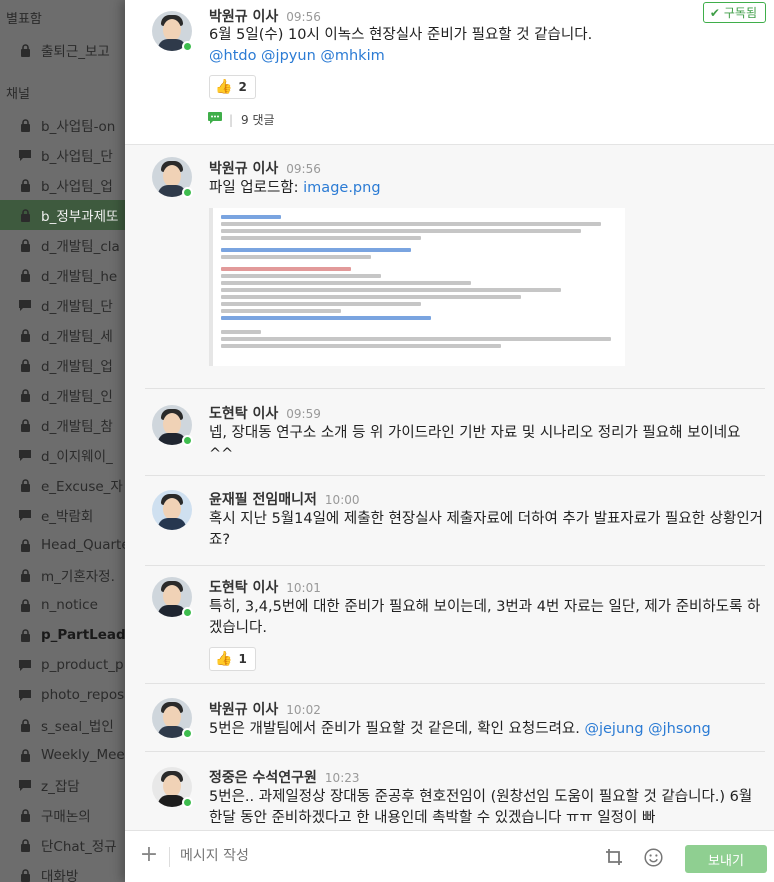 The height and width of the screenshot is (882, 774). I want to click on sidebar-item-channel: p_product_p, so click(62, 665).